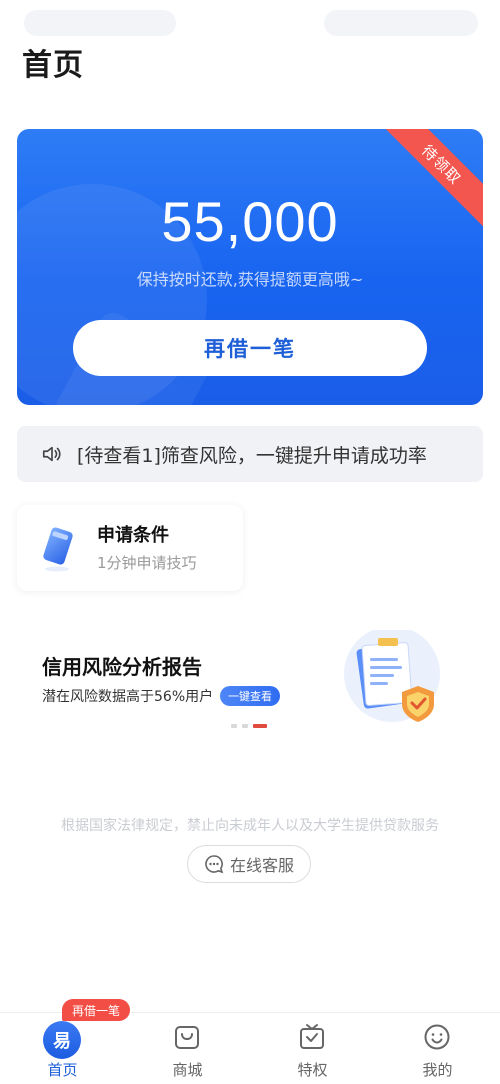  Describe the element at coordinates (128, 697) in the screenshot. I see `banner-subtitle: 潜在风险数据高于56%用户` at that location.